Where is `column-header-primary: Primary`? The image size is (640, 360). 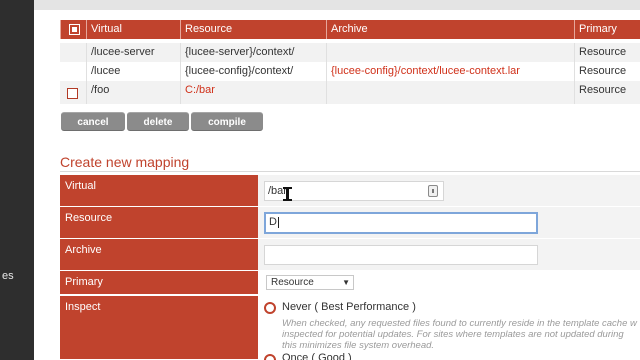 column-header-primary: Primary is located at coordinates (607, 29).